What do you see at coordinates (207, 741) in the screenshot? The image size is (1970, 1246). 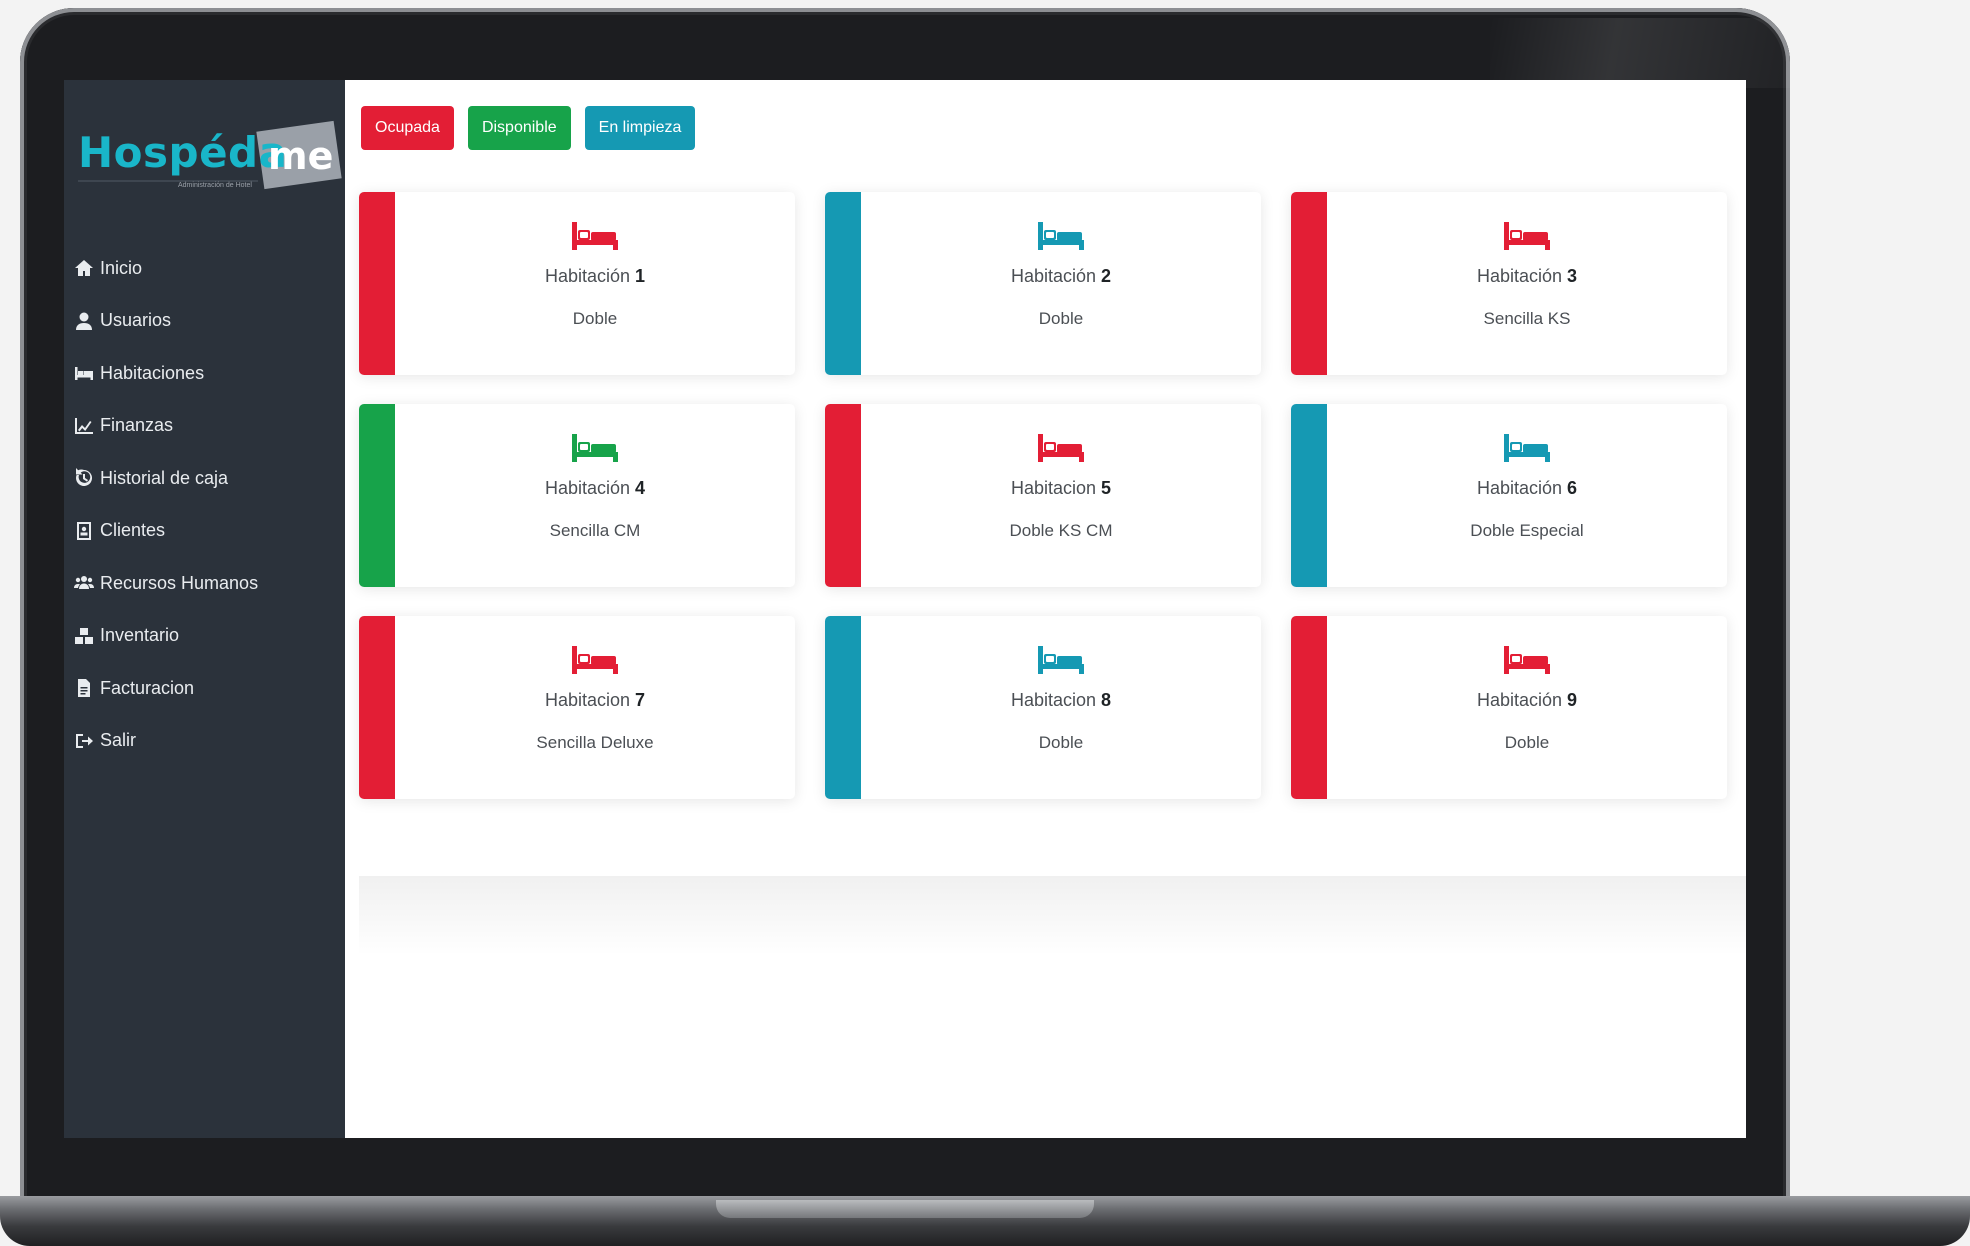 I see `sidebar-item-salir: Salir` at bounding box center [207, 741].